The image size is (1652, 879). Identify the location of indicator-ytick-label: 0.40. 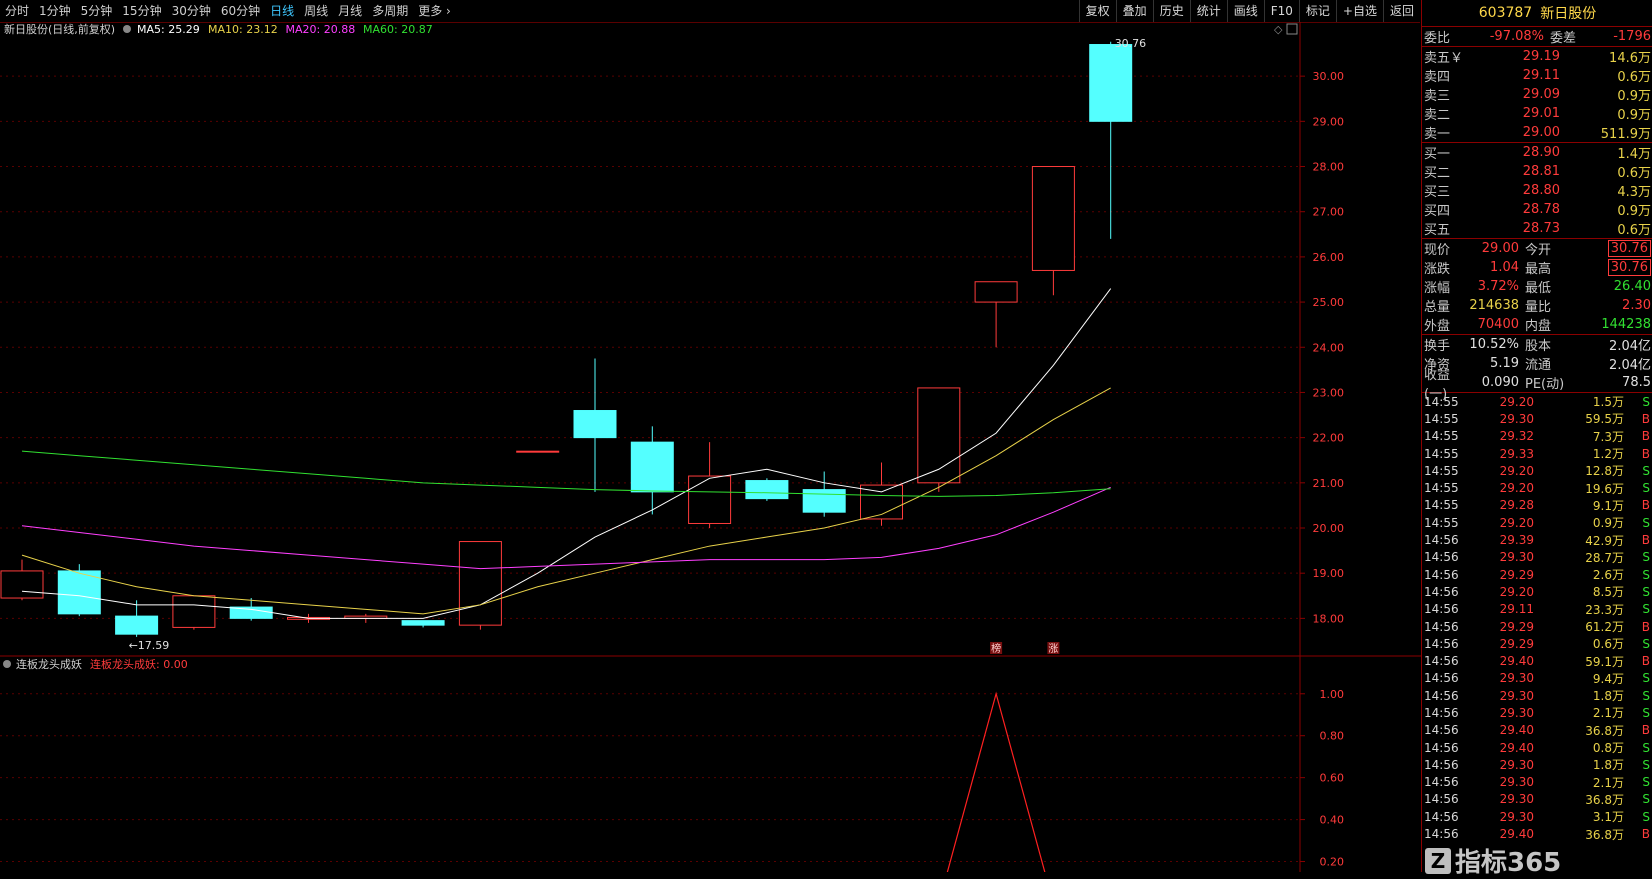
(1332, 820).